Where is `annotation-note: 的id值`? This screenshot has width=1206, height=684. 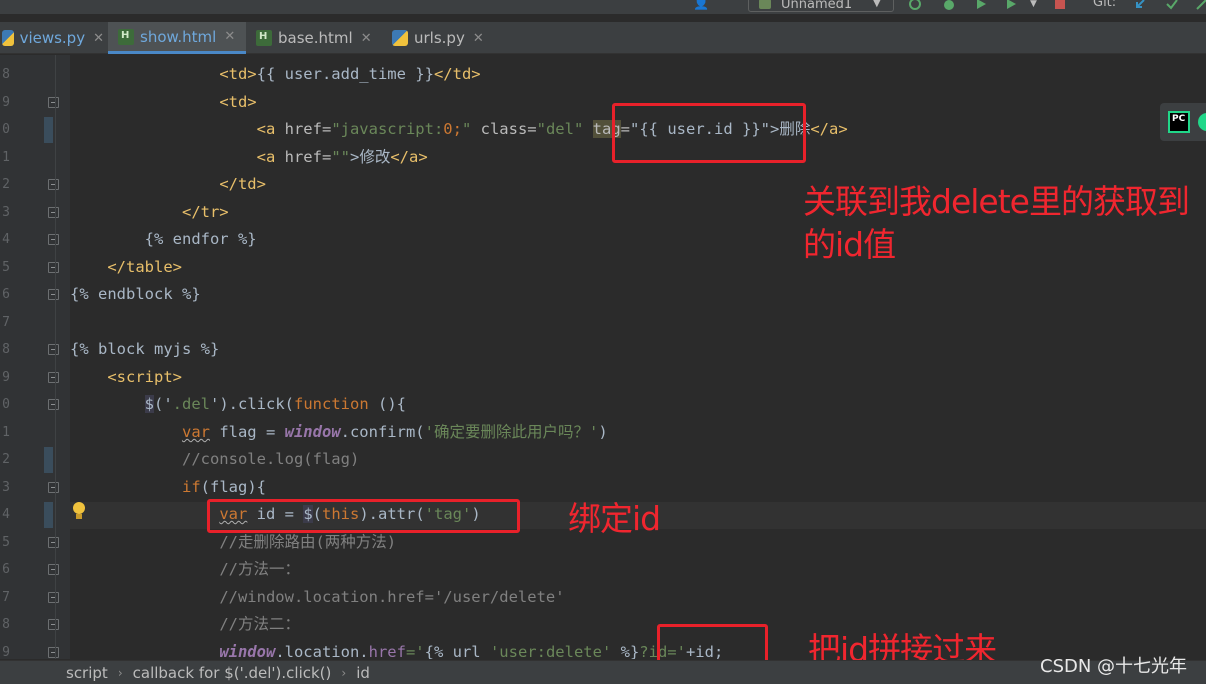 annotation-note: 的id值 is located at coordinates (849, 244).